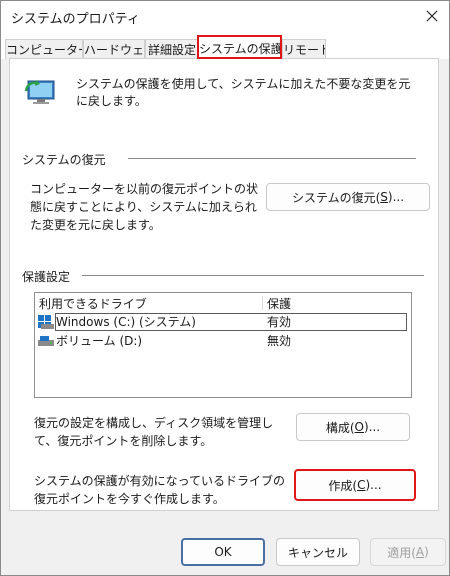  I want to click on protection-heading: 保護設定, so click(46, 277).